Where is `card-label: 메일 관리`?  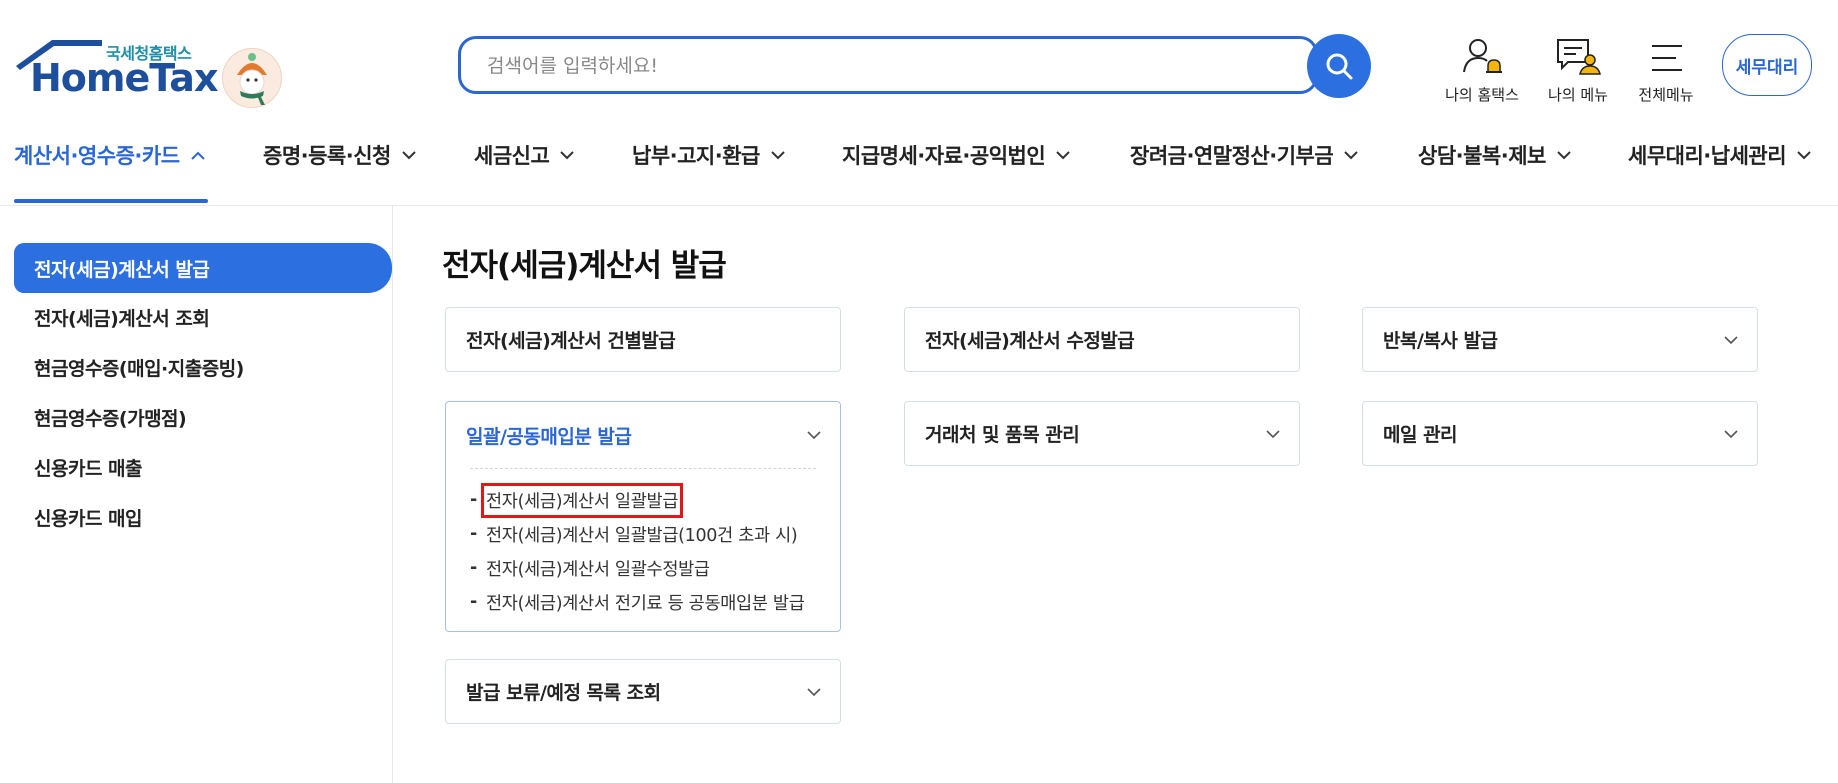 card-label: 메일 관리 is located at coordinates (1420, 435).